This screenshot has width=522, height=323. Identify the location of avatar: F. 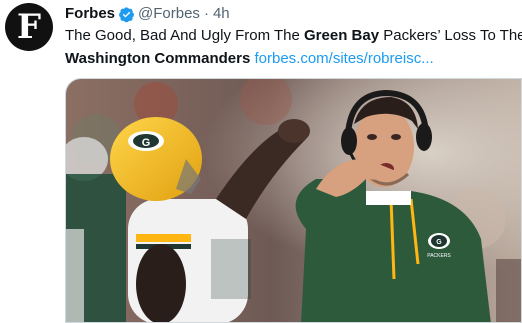
(29, 27).